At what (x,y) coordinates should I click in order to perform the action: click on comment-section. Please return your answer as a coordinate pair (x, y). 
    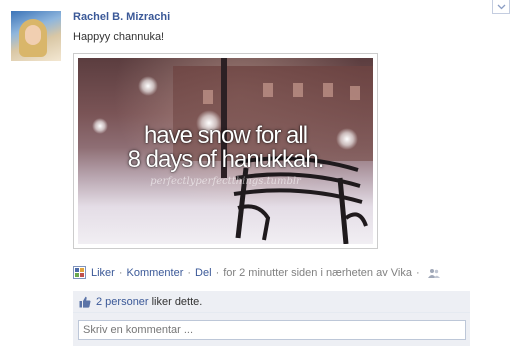
    Looking at the image, I should click on (271, 329).